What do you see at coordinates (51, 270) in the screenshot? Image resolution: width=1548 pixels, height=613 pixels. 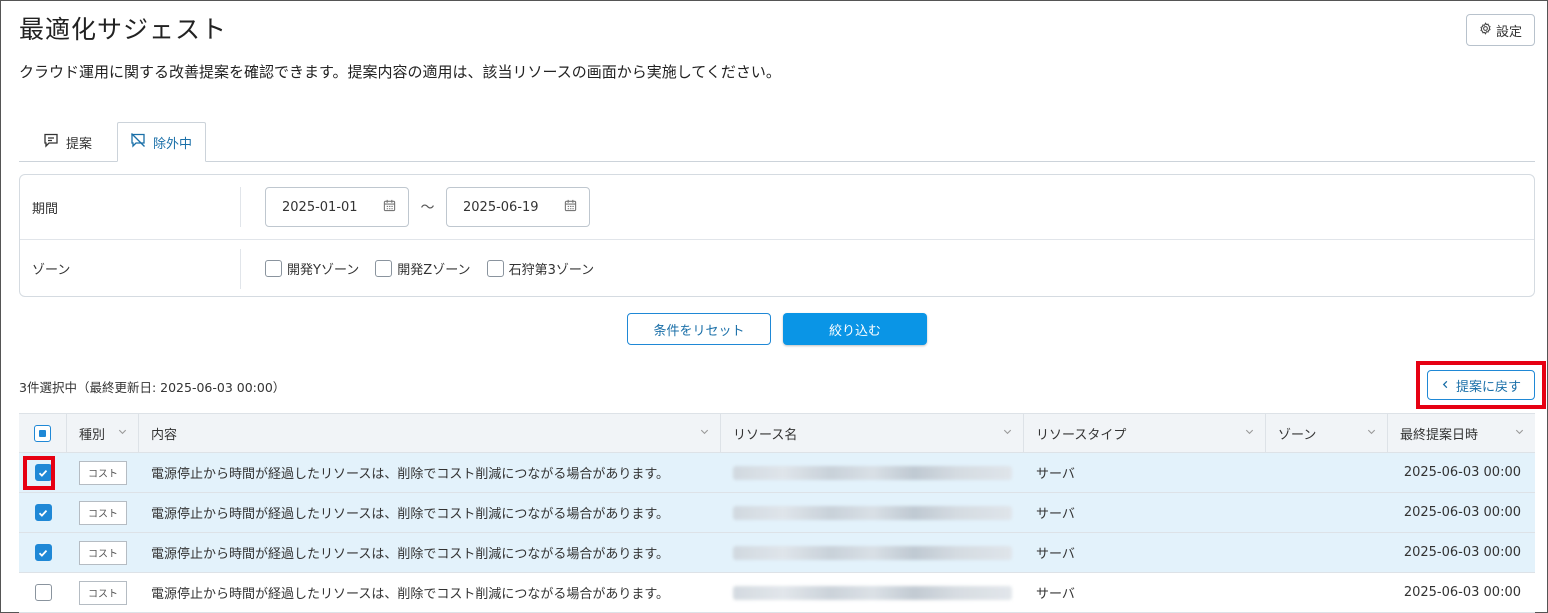 I see `zone-label: ゾーン` at bounding box center [51, 270].